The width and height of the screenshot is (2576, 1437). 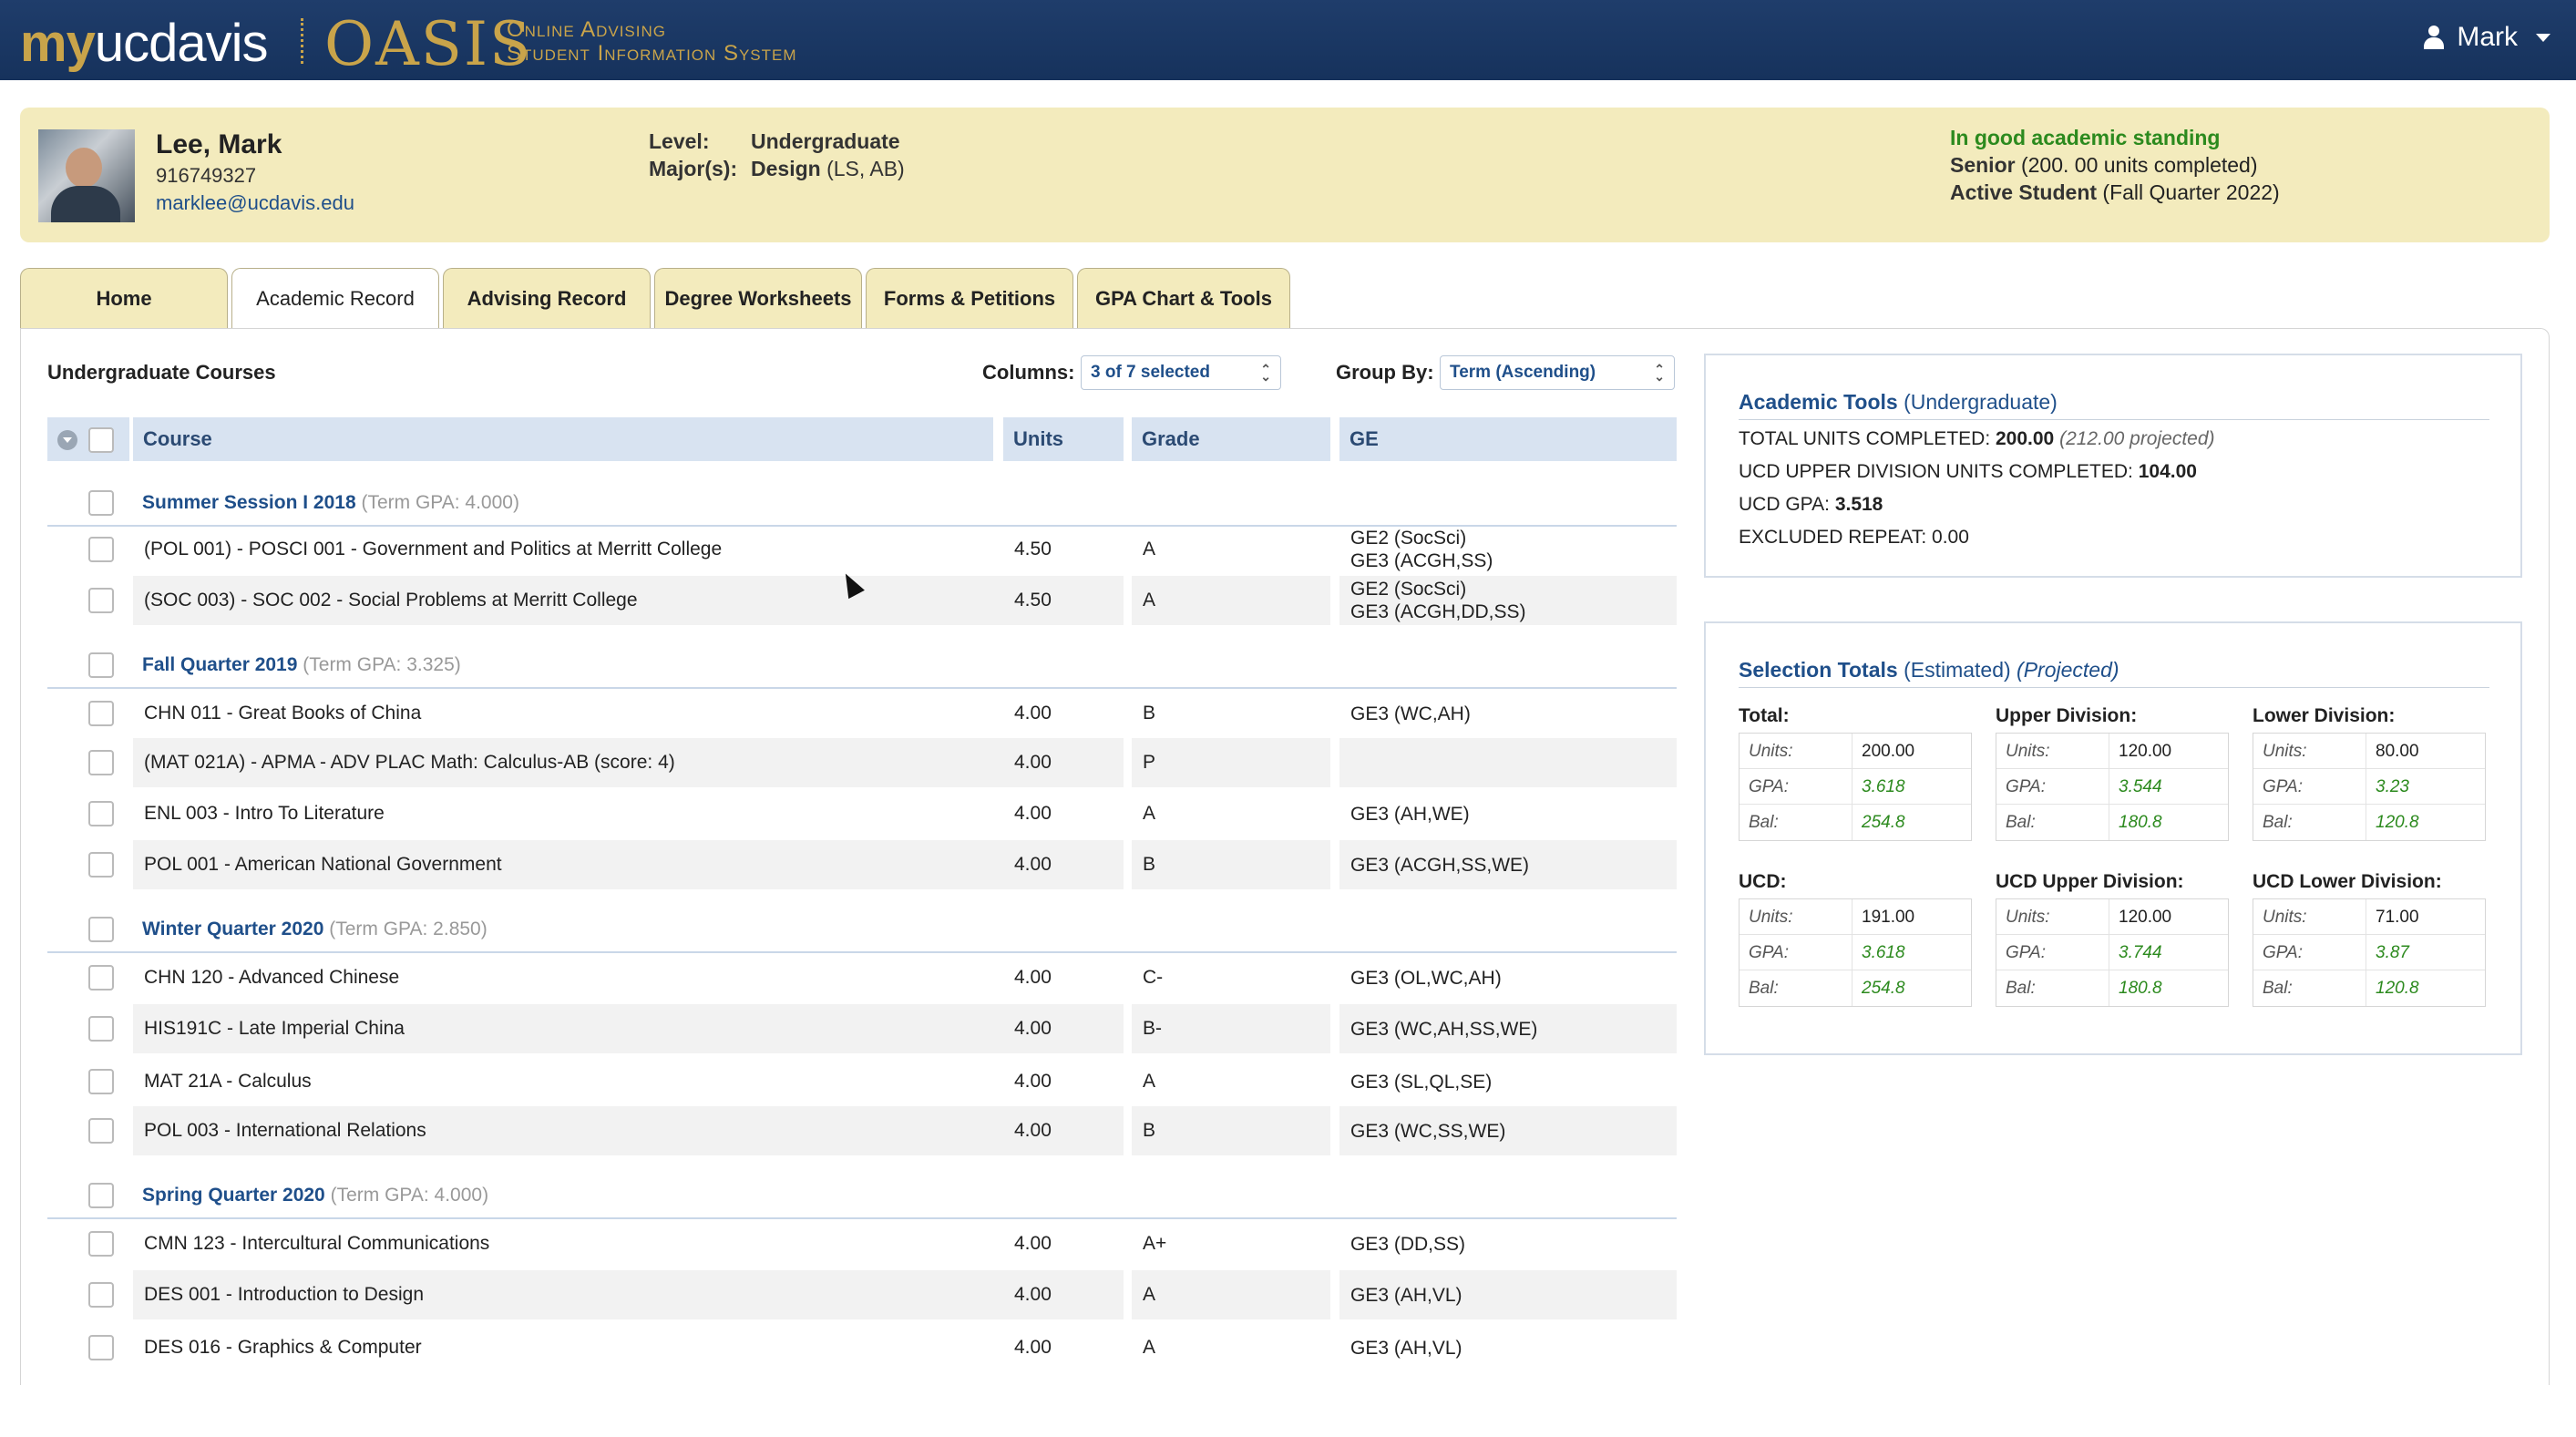 I want to click on selection-row-bal: Bal: 120.8, so click(x=2369, y=823).